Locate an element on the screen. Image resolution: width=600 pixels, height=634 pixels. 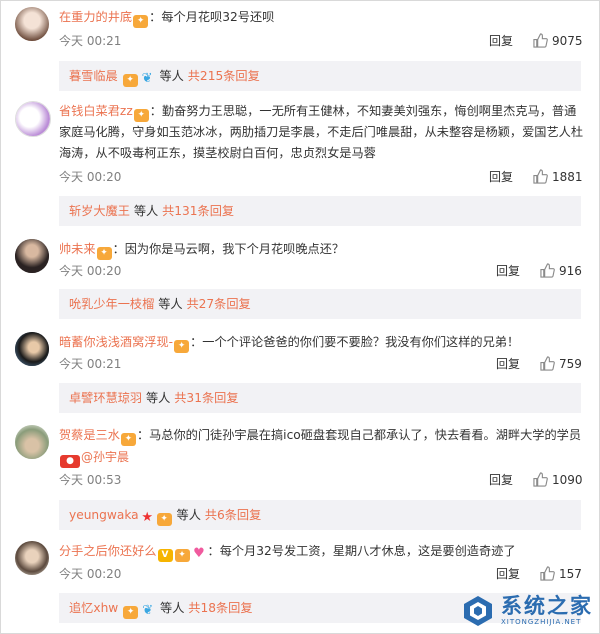
reply-summary-box: yeungwaka ★ ✦ 等人 共6条回复 is located at coordinates (320, 515).